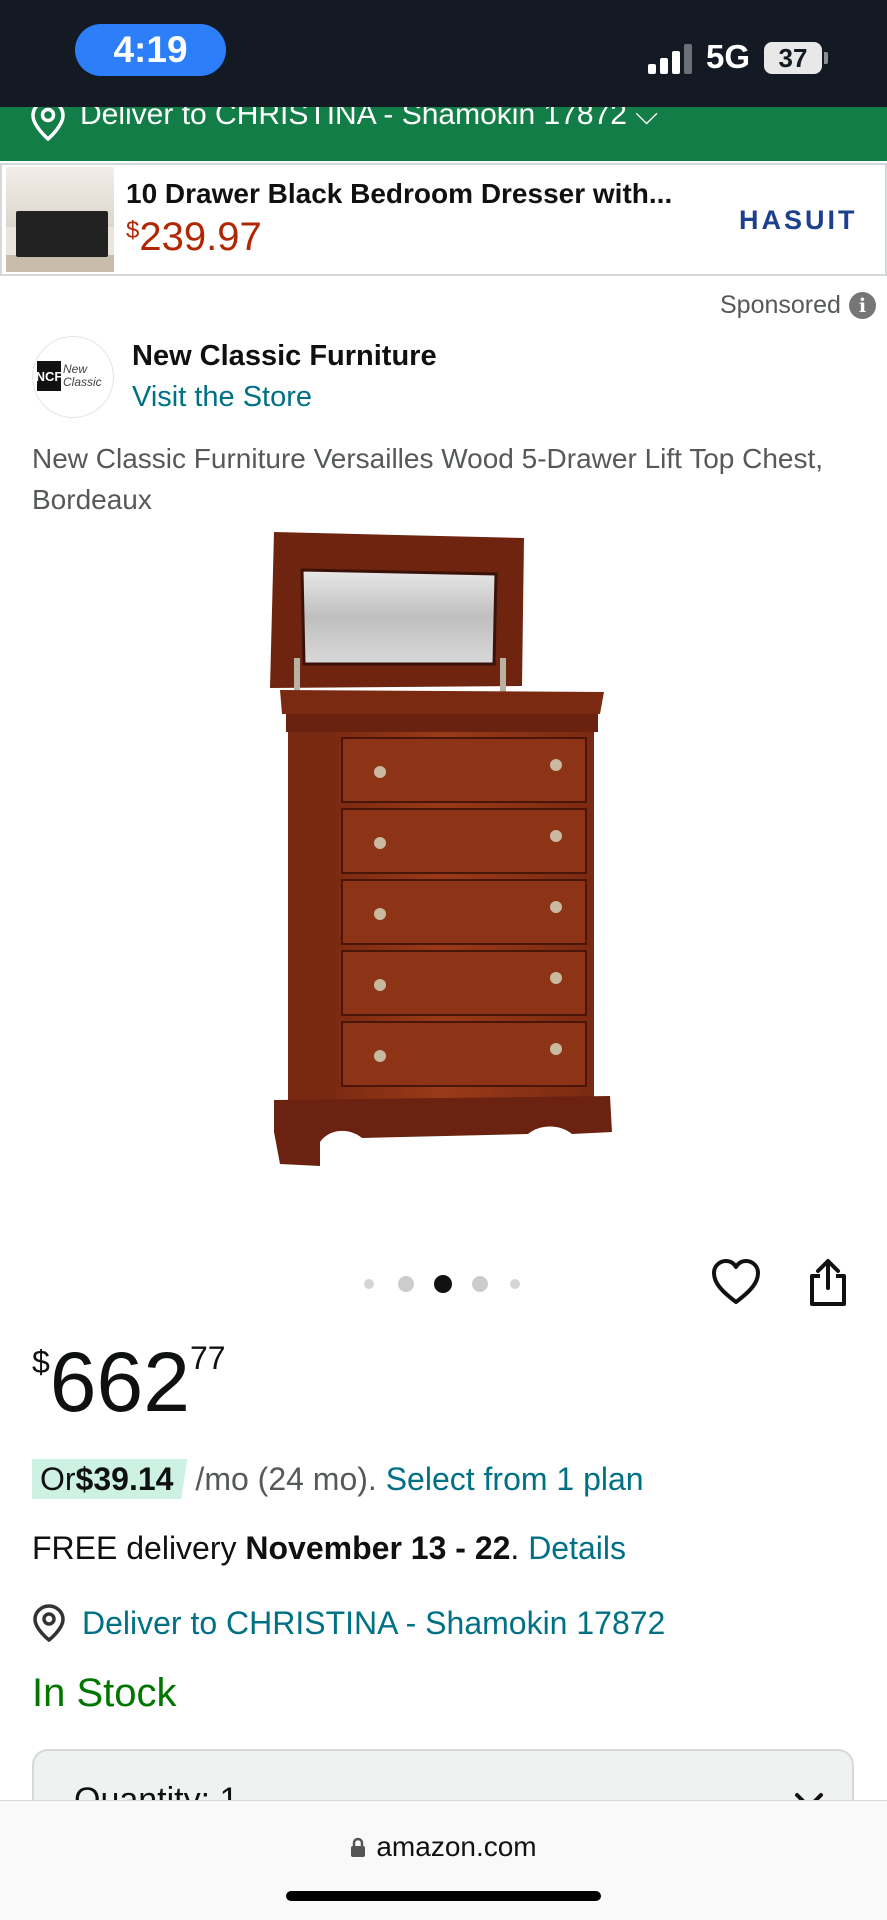 The width and height of the screenshot is (887, 1920). I want to click on monthly-payment-badge: Or $39.14, so click(110, 1479).